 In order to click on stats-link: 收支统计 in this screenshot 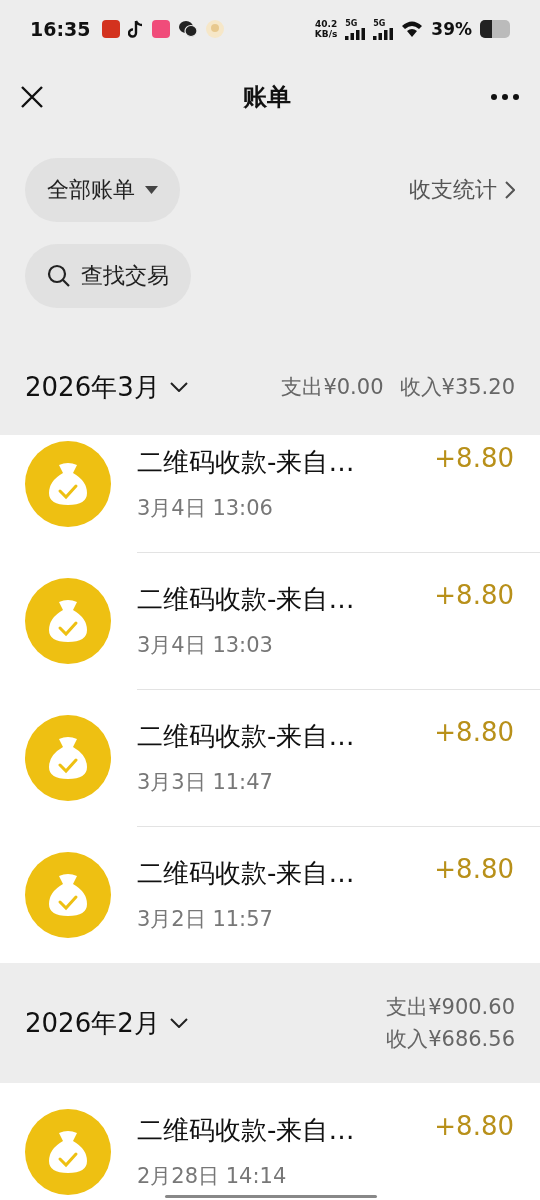, I will do `click(462, 190)`.